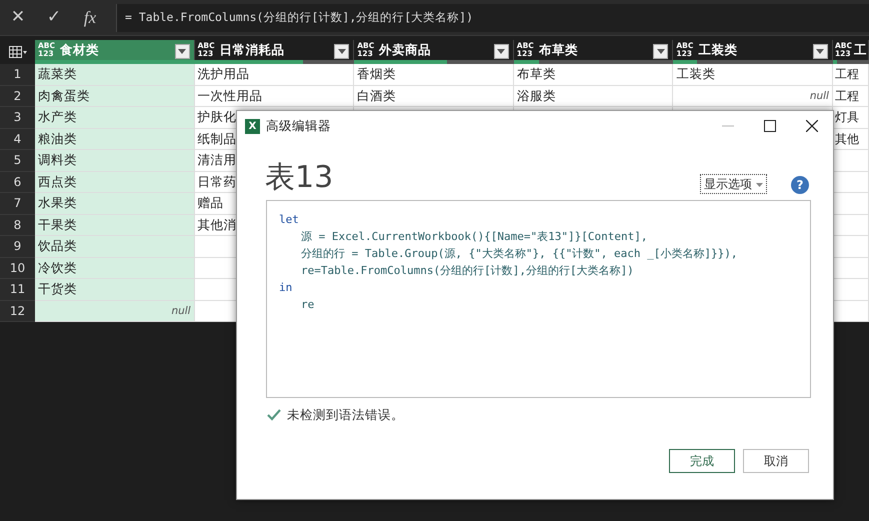  Describe the element at coordinates (17, 75) in the screenshot. I see `row-number: 1` at that location.